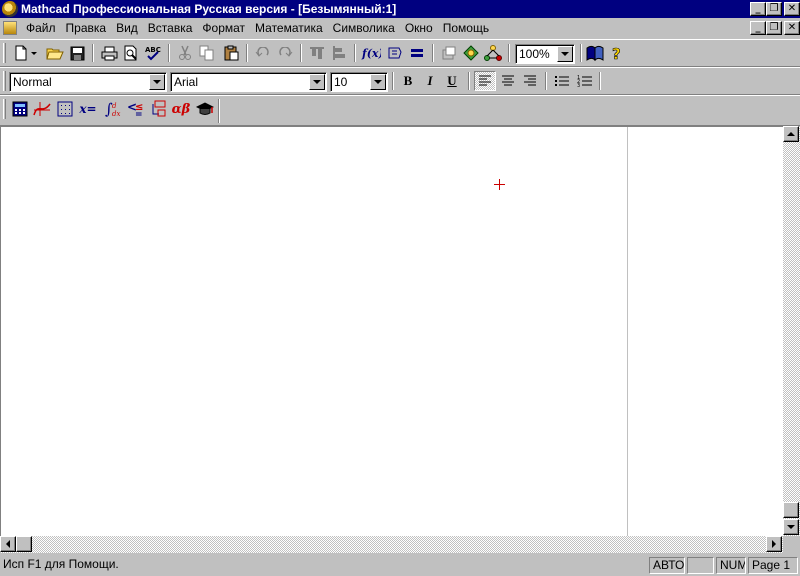  What do you see at coordinates (185, 53) in the screenshot?
I see `cut-scissors-icon` at bounding box center [185, 53].